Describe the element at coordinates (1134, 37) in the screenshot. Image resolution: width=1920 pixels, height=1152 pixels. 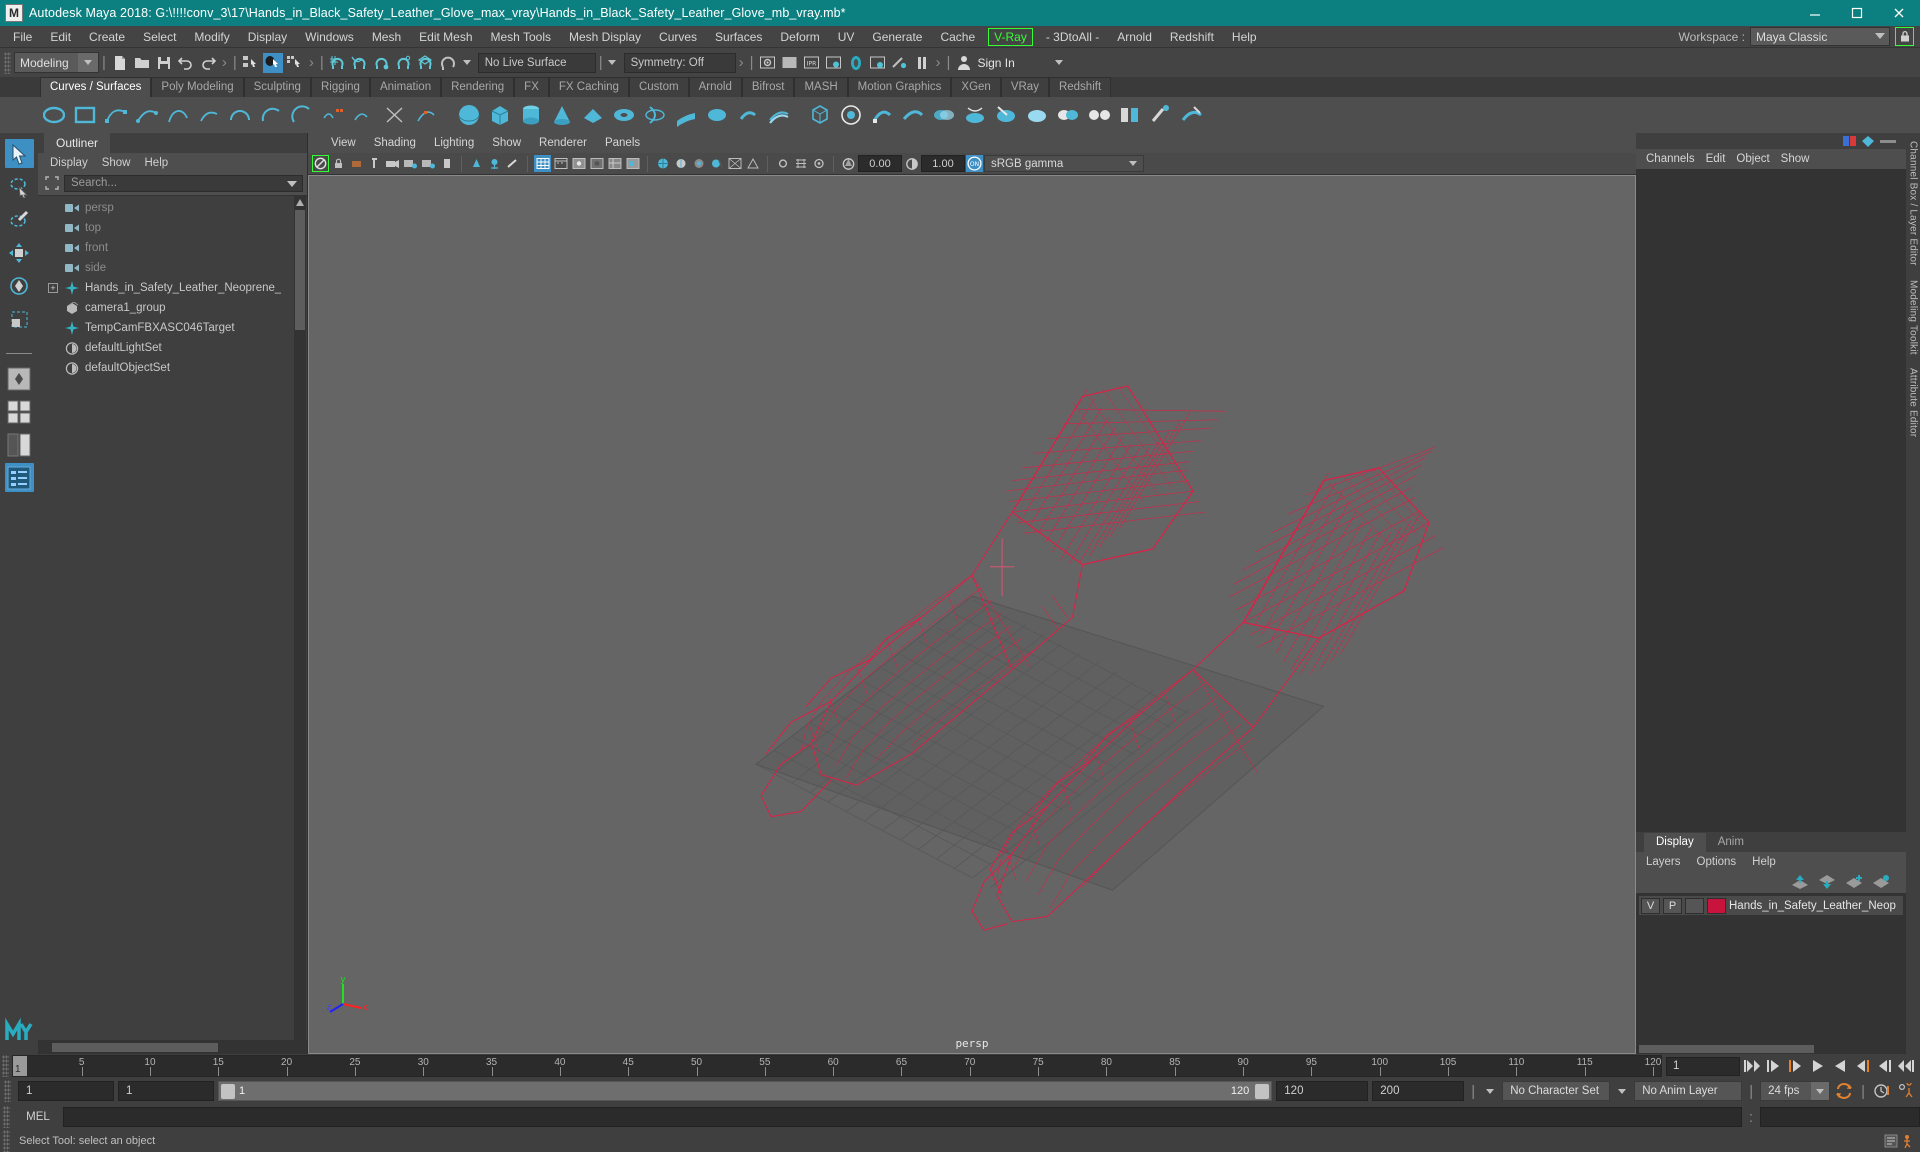
I see `menu-item-arnold: Arnold` at that location.